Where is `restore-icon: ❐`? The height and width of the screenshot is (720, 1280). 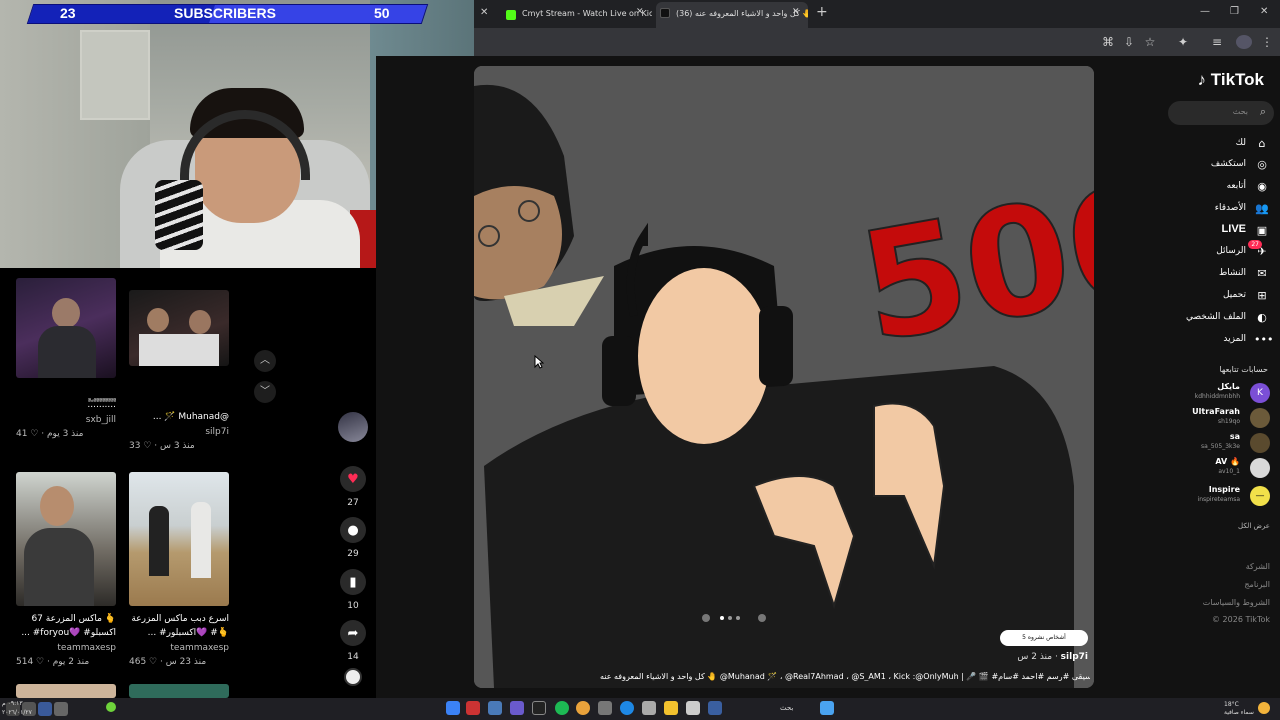 restore-icon: ❐ is located at coordinates (1234, 11).